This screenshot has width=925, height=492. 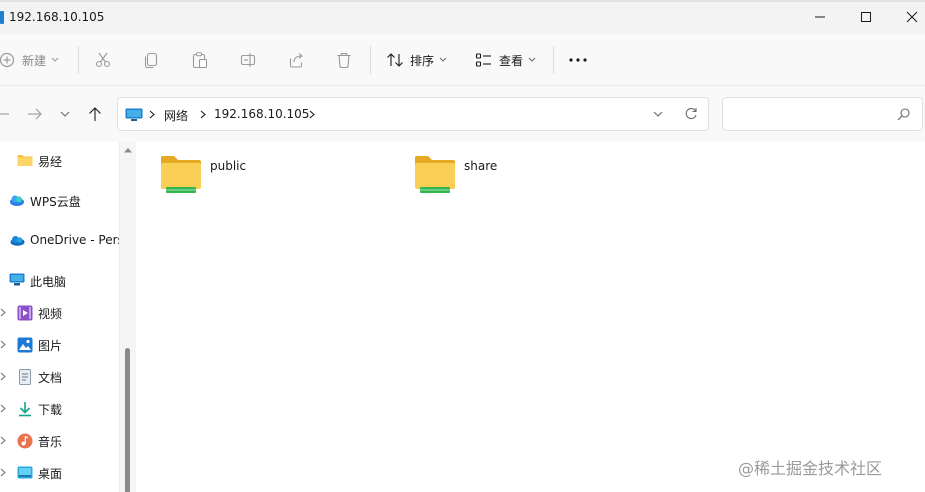 I want to click on recent-locations-button, so click(x=65, y=114).